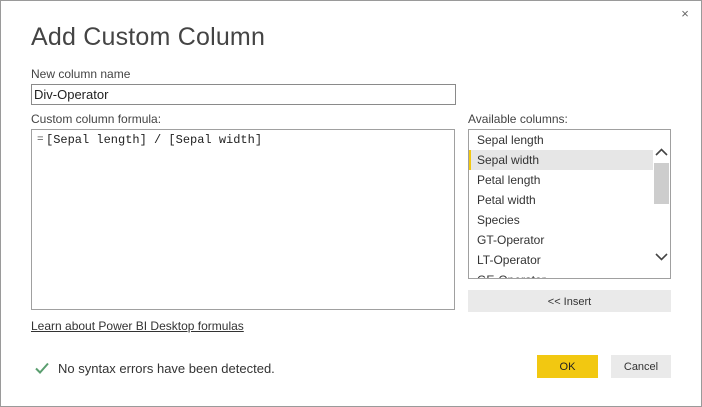 This screenshot has width=702, height=407. Describe the element at coordinates (81, 74) in the screenshot. I see `new-column-name-label: New column name` at that location.